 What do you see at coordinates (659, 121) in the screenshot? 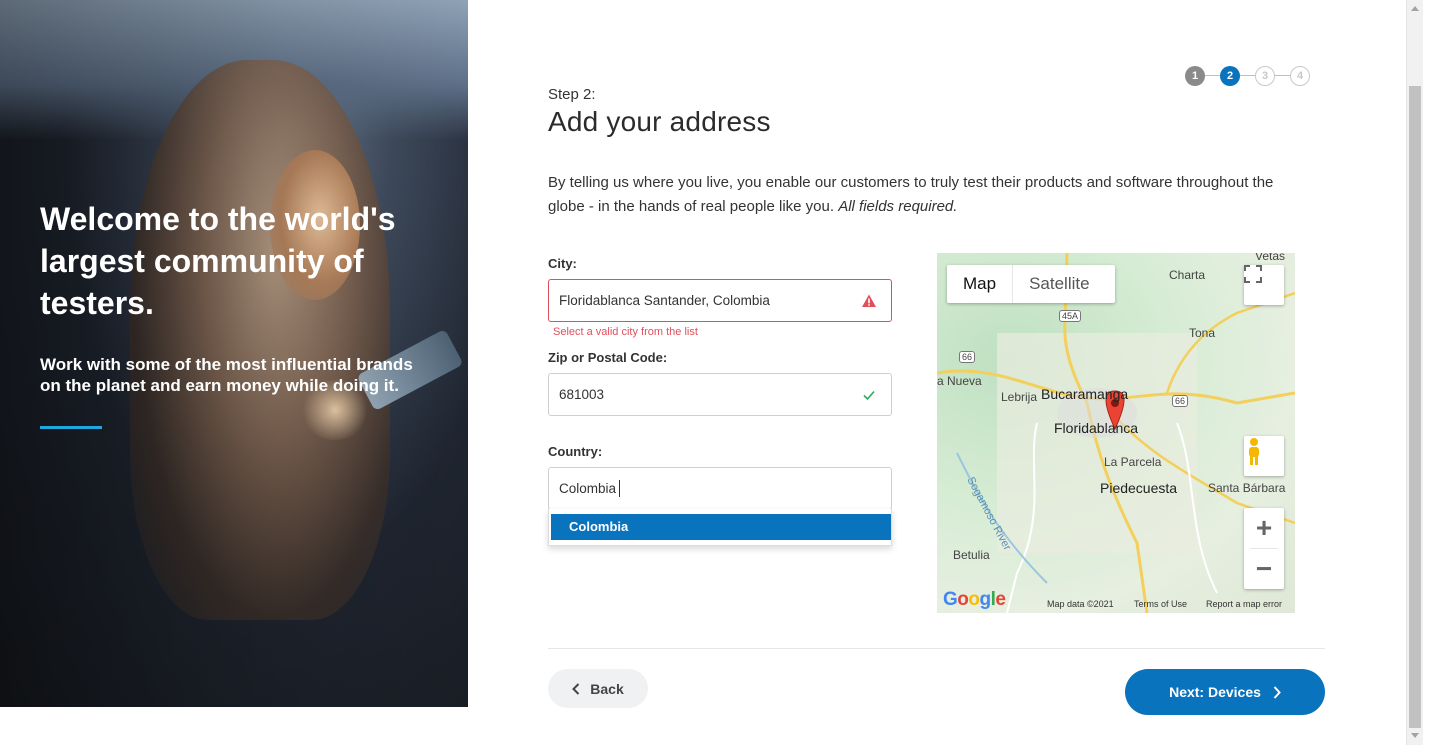
I see `page-title: Add your address` at bounding box center [659, 121].